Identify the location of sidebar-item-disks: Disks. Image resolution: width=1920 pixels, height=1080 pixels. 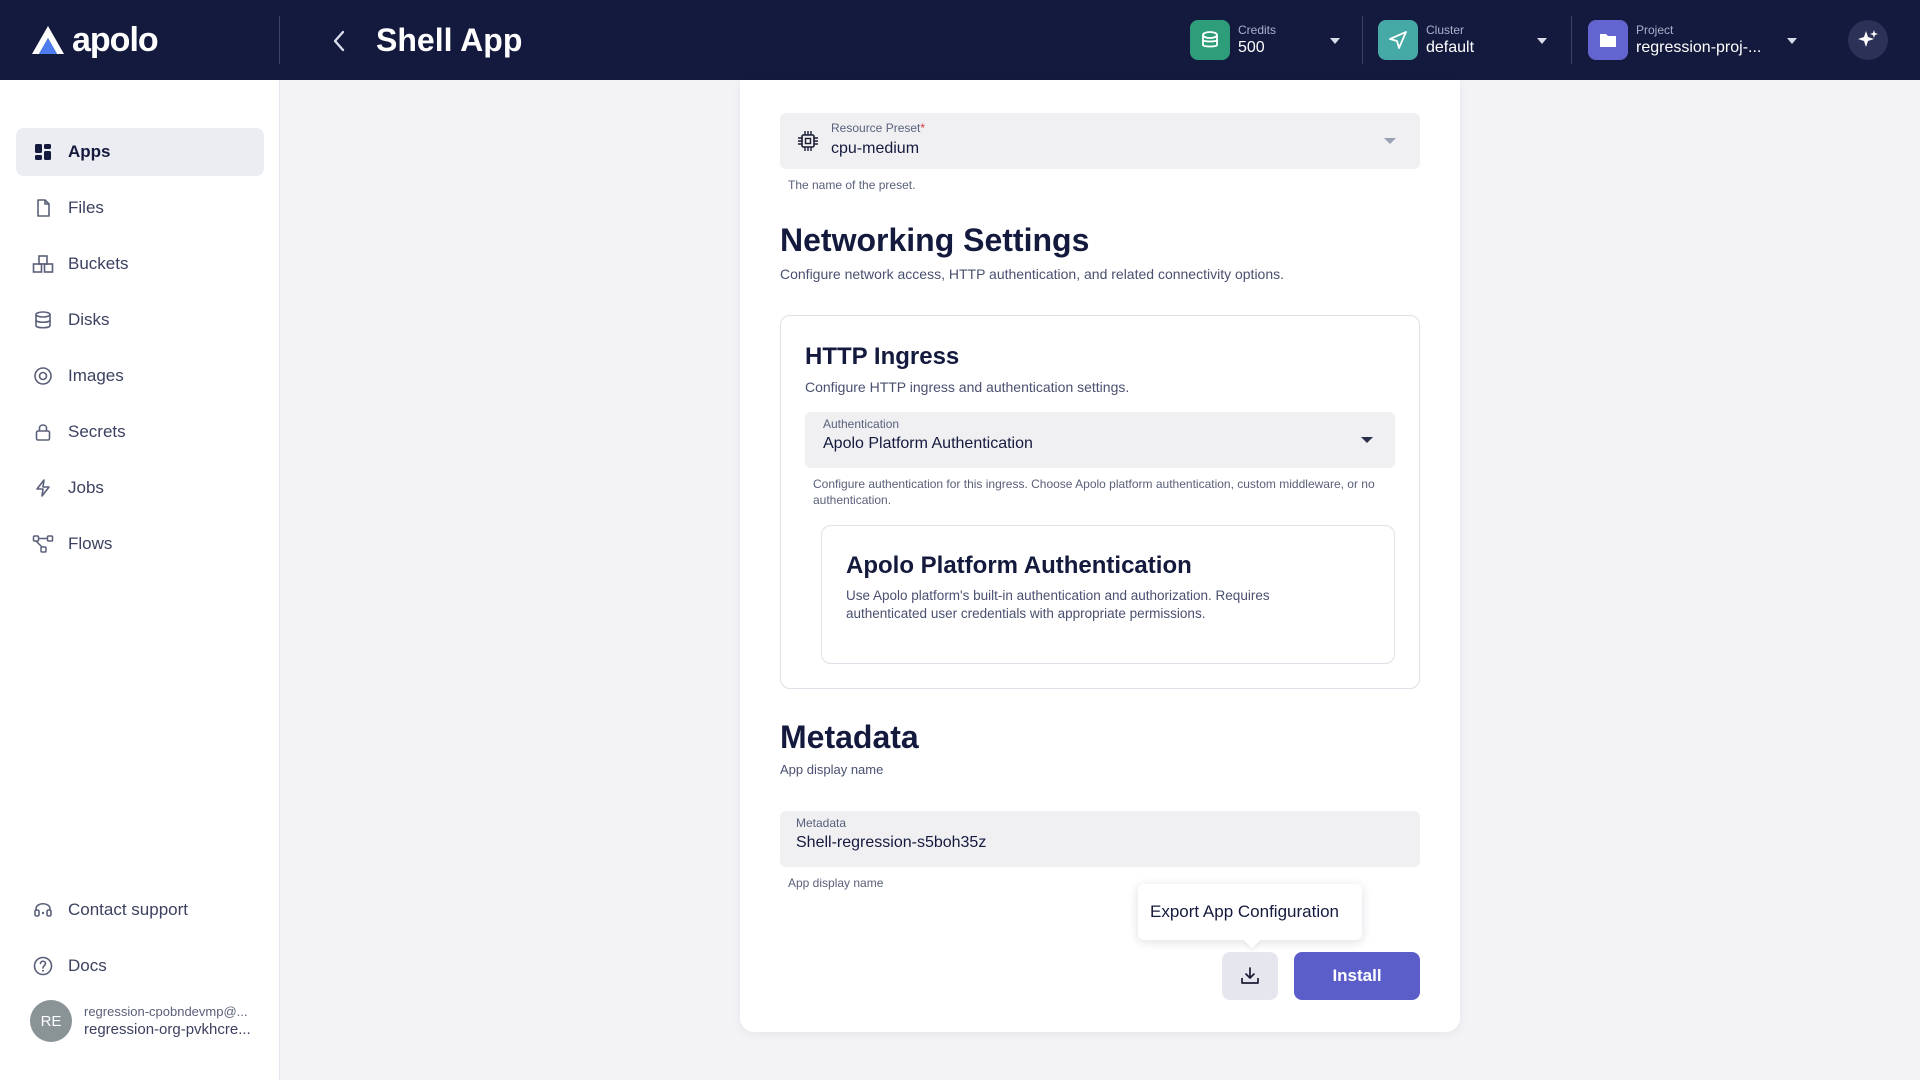
(140, 320).